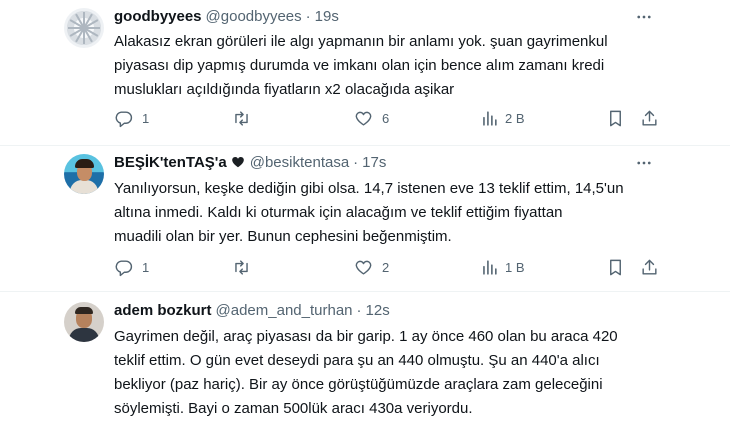 This screenshot has width=730, height=421. What do you see at coordinates (254, 16) in the screenshot?
I see `user-handle: @goodbyyees` at bounding box center [254, 16].